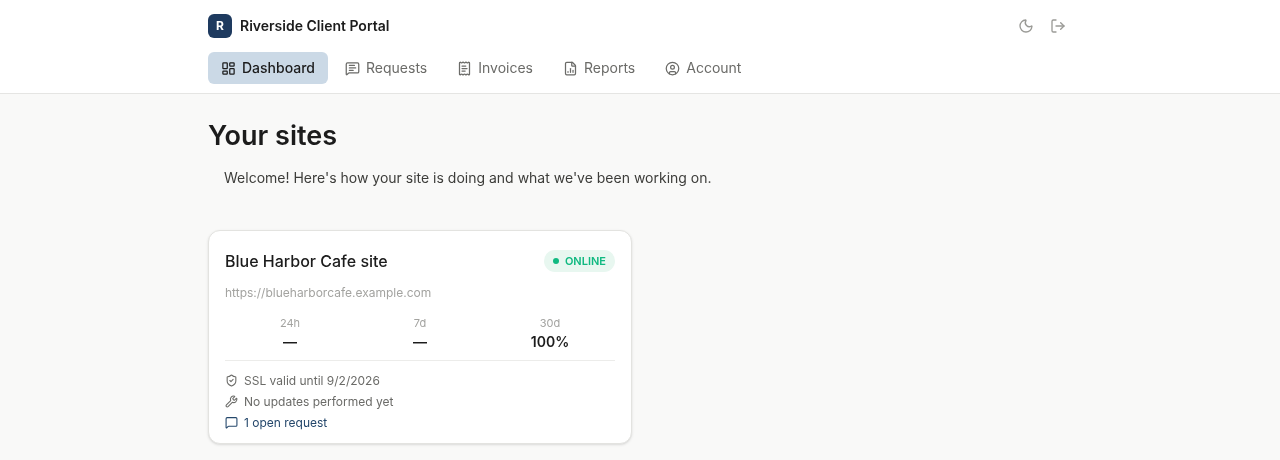  I want to click on status-label: ONLINE, so click(585, 261).